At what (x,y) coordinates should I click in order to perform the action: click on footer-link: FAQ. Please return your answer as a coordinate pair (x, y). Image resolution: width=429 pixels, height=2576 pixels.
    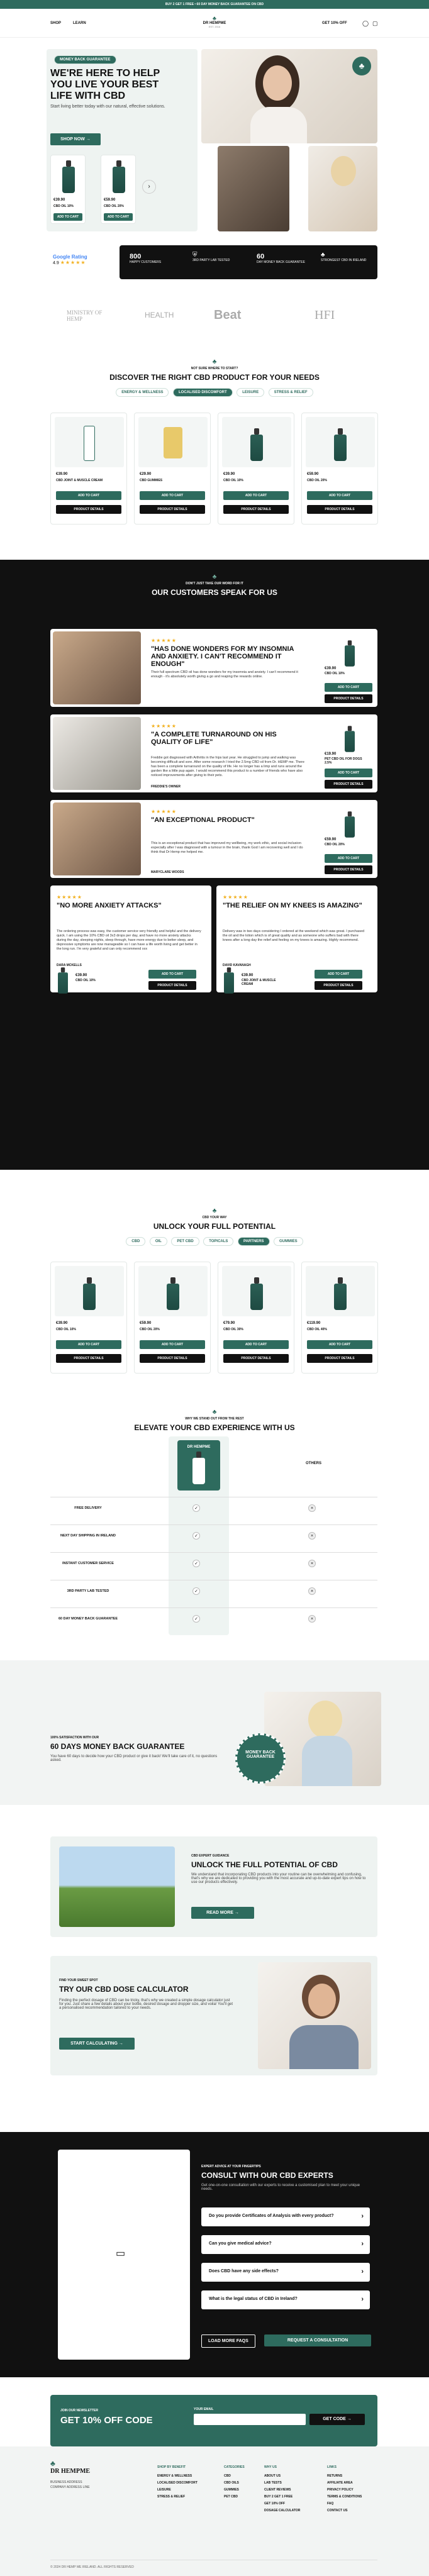
    Looking at the image, I should click on (330, 2504).